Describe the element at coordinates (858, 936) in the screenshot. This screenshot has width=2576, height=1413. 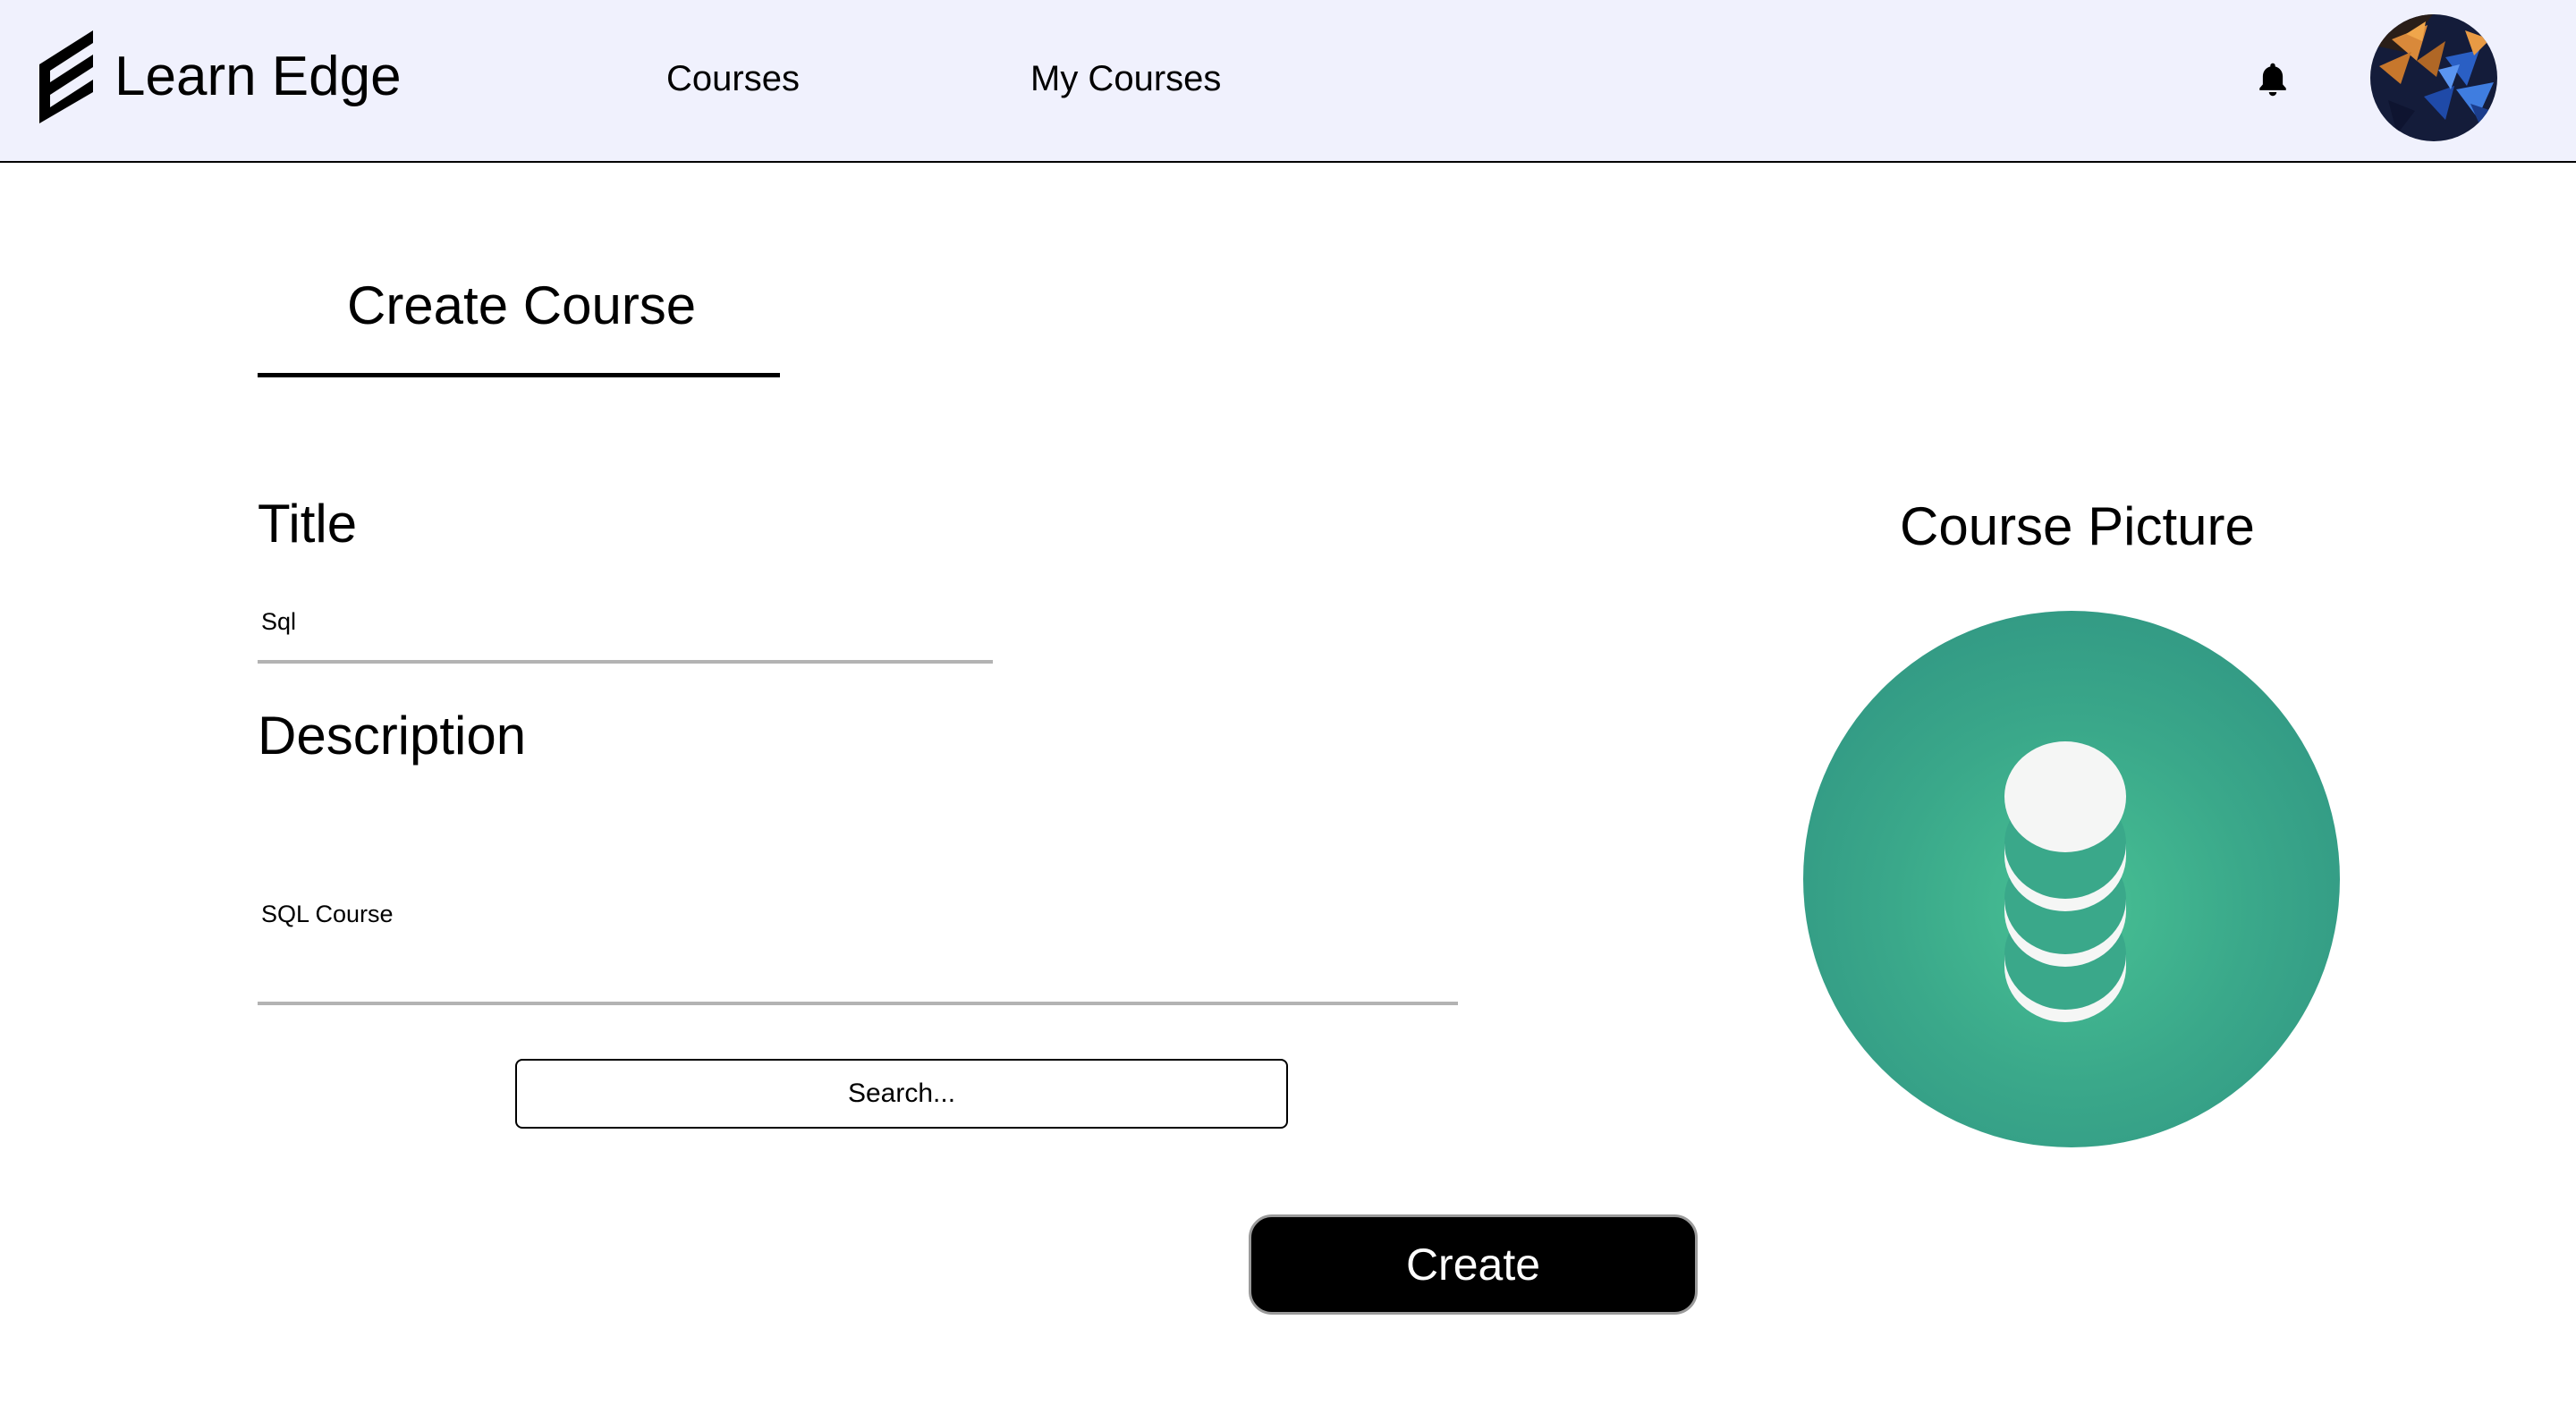
I see `description-input: SQL Course` at that location.